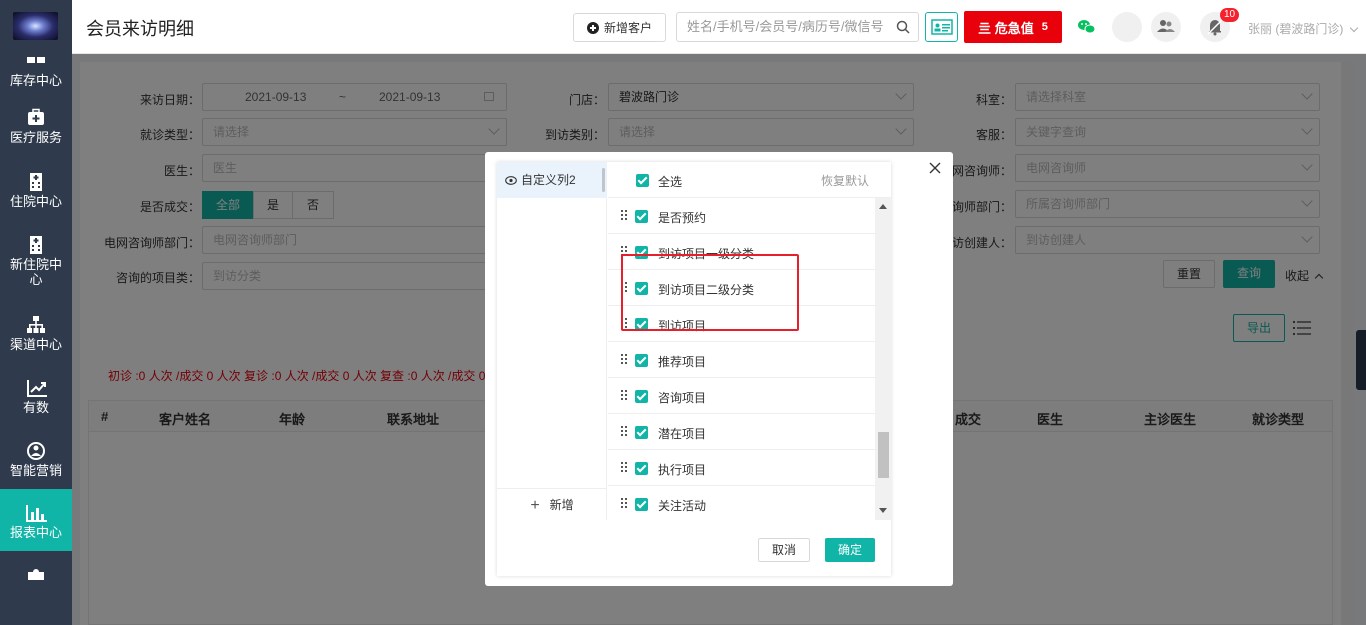  I want to click on sidebar-item-label: 医疗服务, so click(35, 137).